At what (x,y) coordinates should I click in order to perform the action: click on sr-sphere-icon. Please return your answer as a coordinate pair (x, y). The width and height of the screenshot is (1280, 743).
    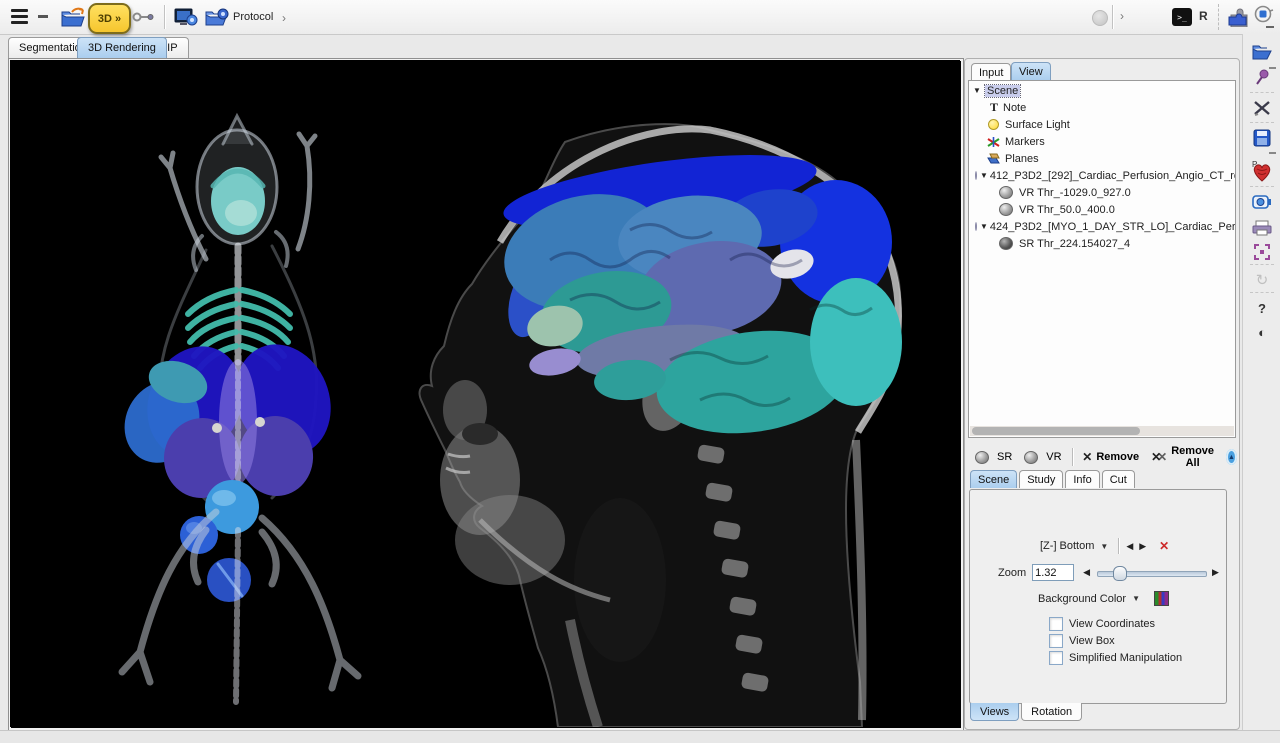
    Looking at the image, I should click on (982, 457).